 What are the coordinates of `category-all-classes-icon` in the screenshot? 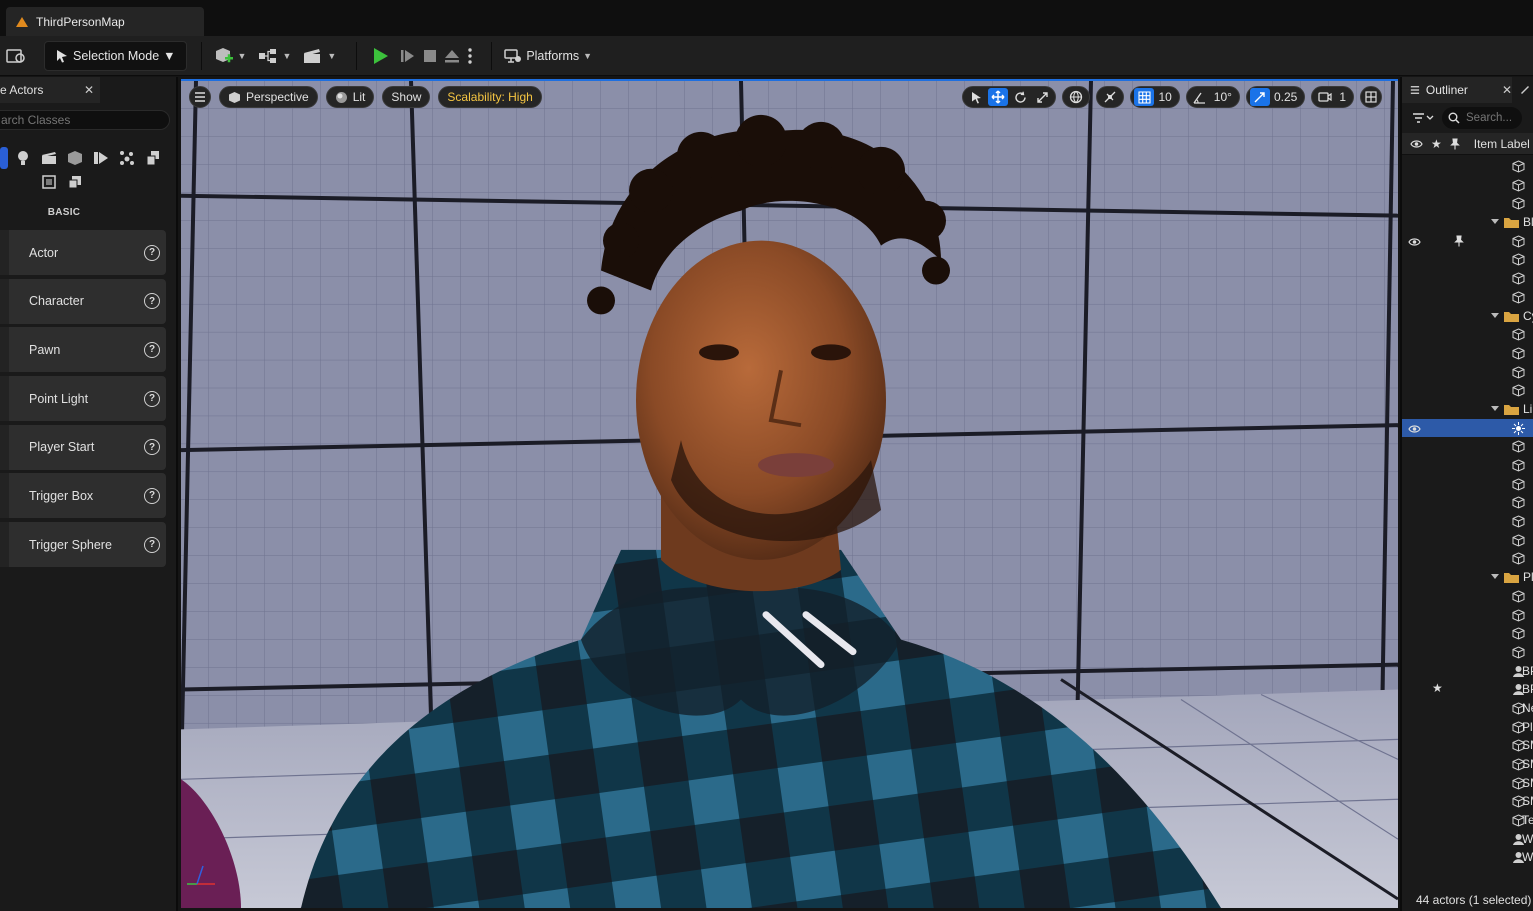 It's located at (153, 158).